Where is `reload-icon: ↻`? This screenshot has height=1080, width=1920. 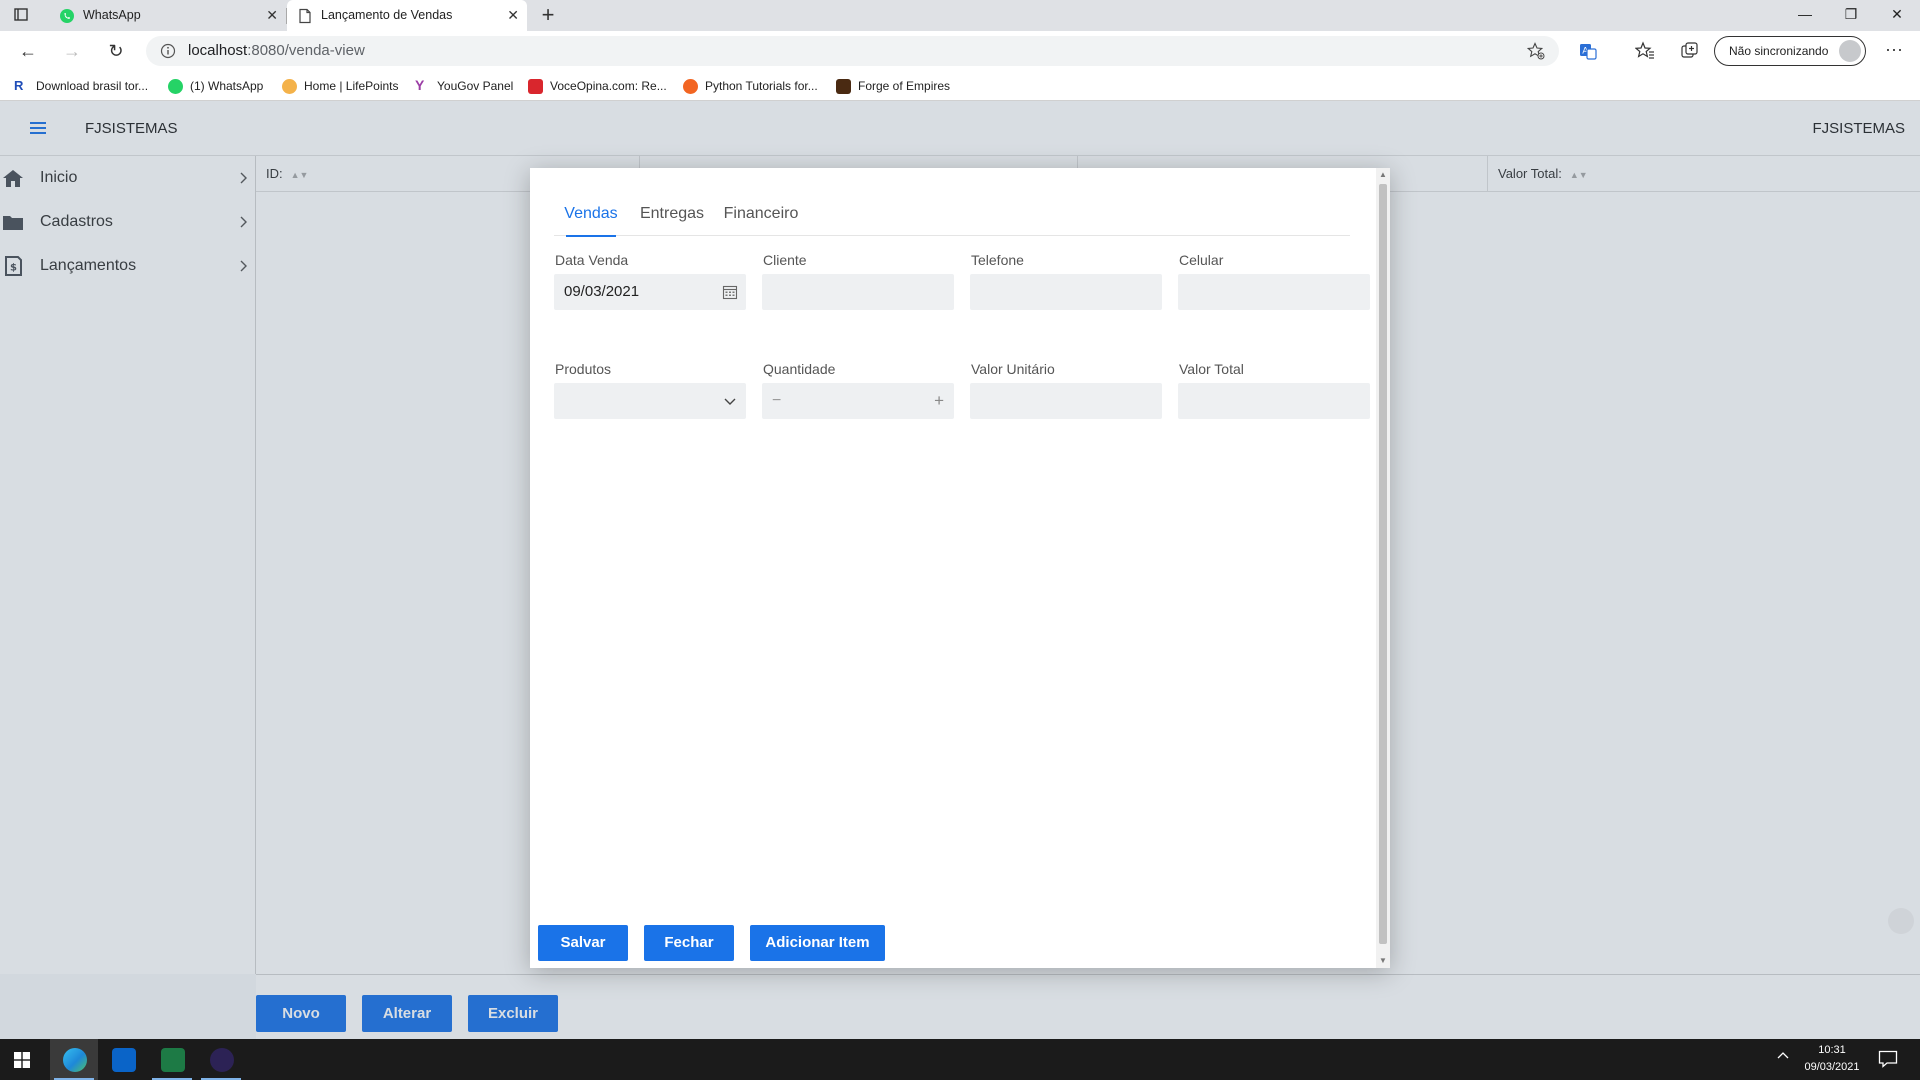
reload-icon: ↻ is located at coordinates (116, 51).